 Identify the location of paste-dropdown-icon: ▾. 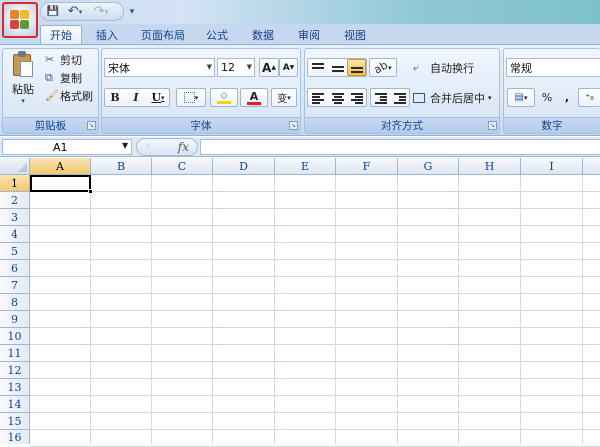
(23, 101).